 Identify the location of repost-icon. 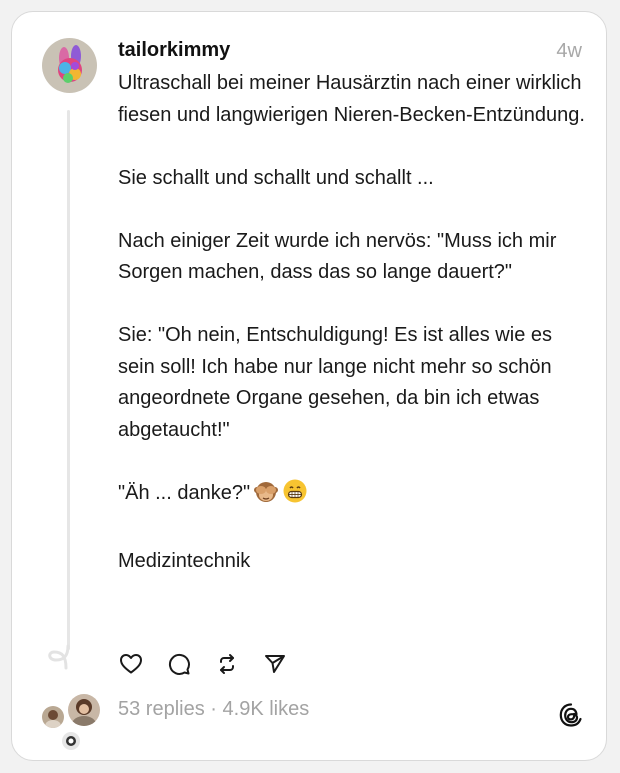
(227, 664).